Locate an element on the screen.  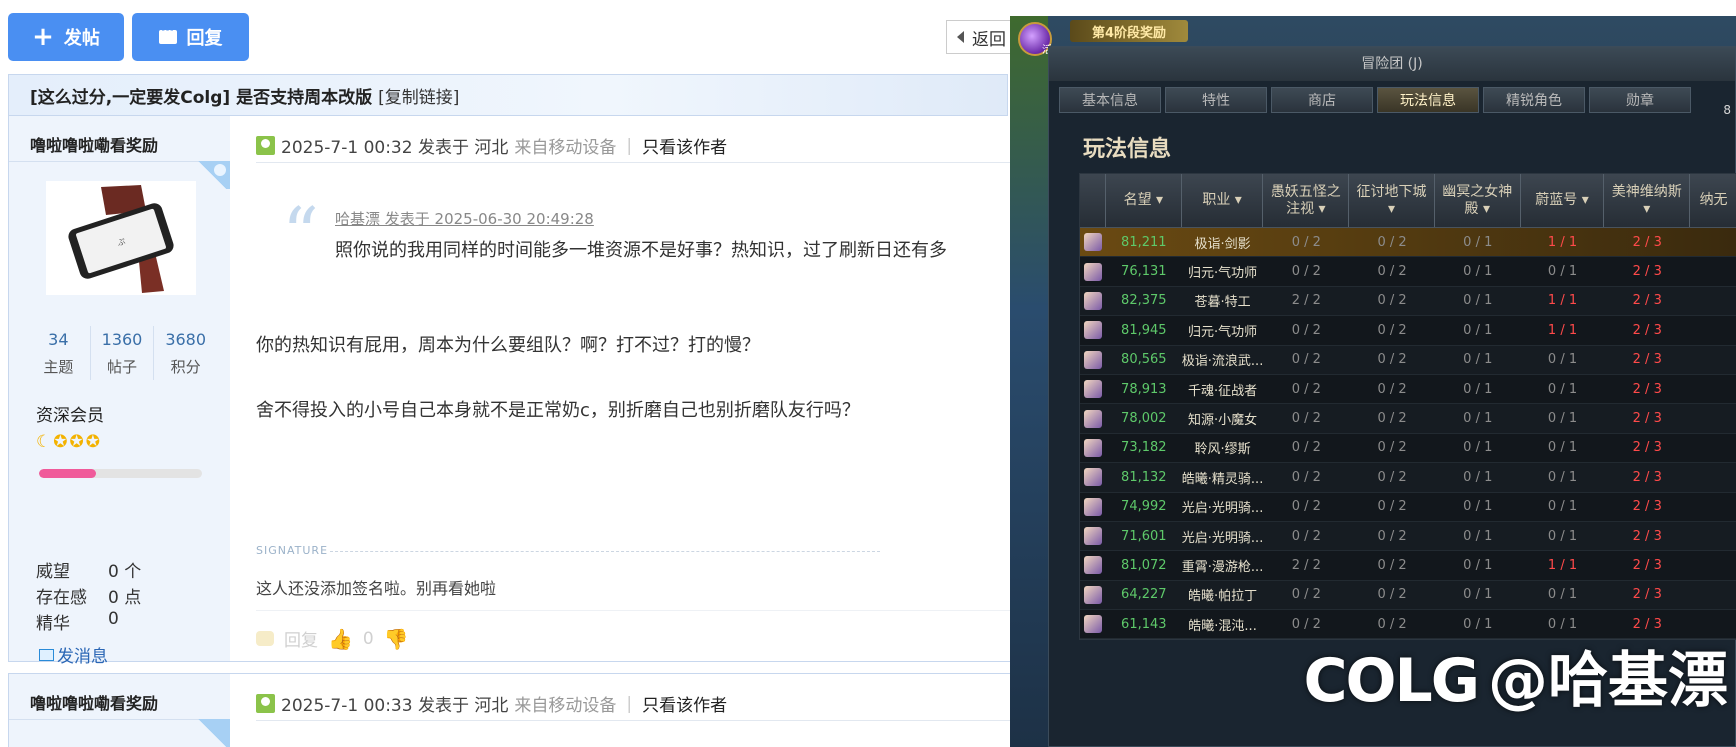
table-row: 80,565 极诣·流浪武... 0 / 2 0 / 2 0 / 1 0 / 1 2 / 3 is located at coordinates (1408, 360).